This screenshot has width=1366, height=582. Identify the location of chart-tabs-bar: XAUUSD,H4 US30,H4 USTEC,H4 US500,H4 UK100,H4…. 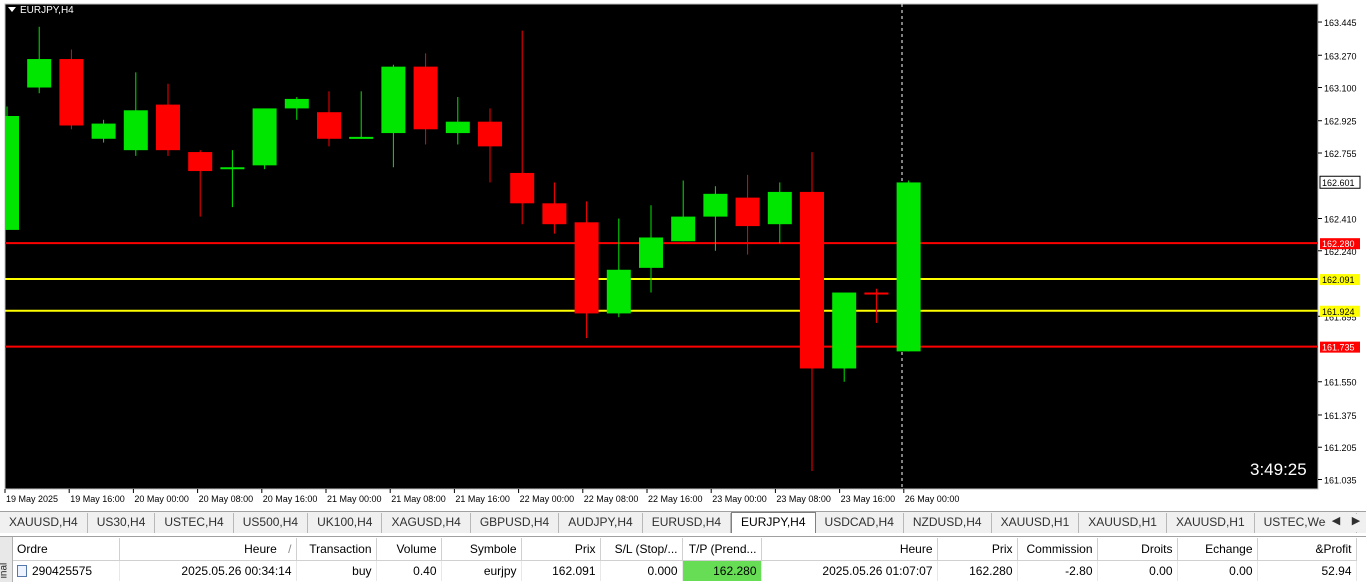
(683, 522).